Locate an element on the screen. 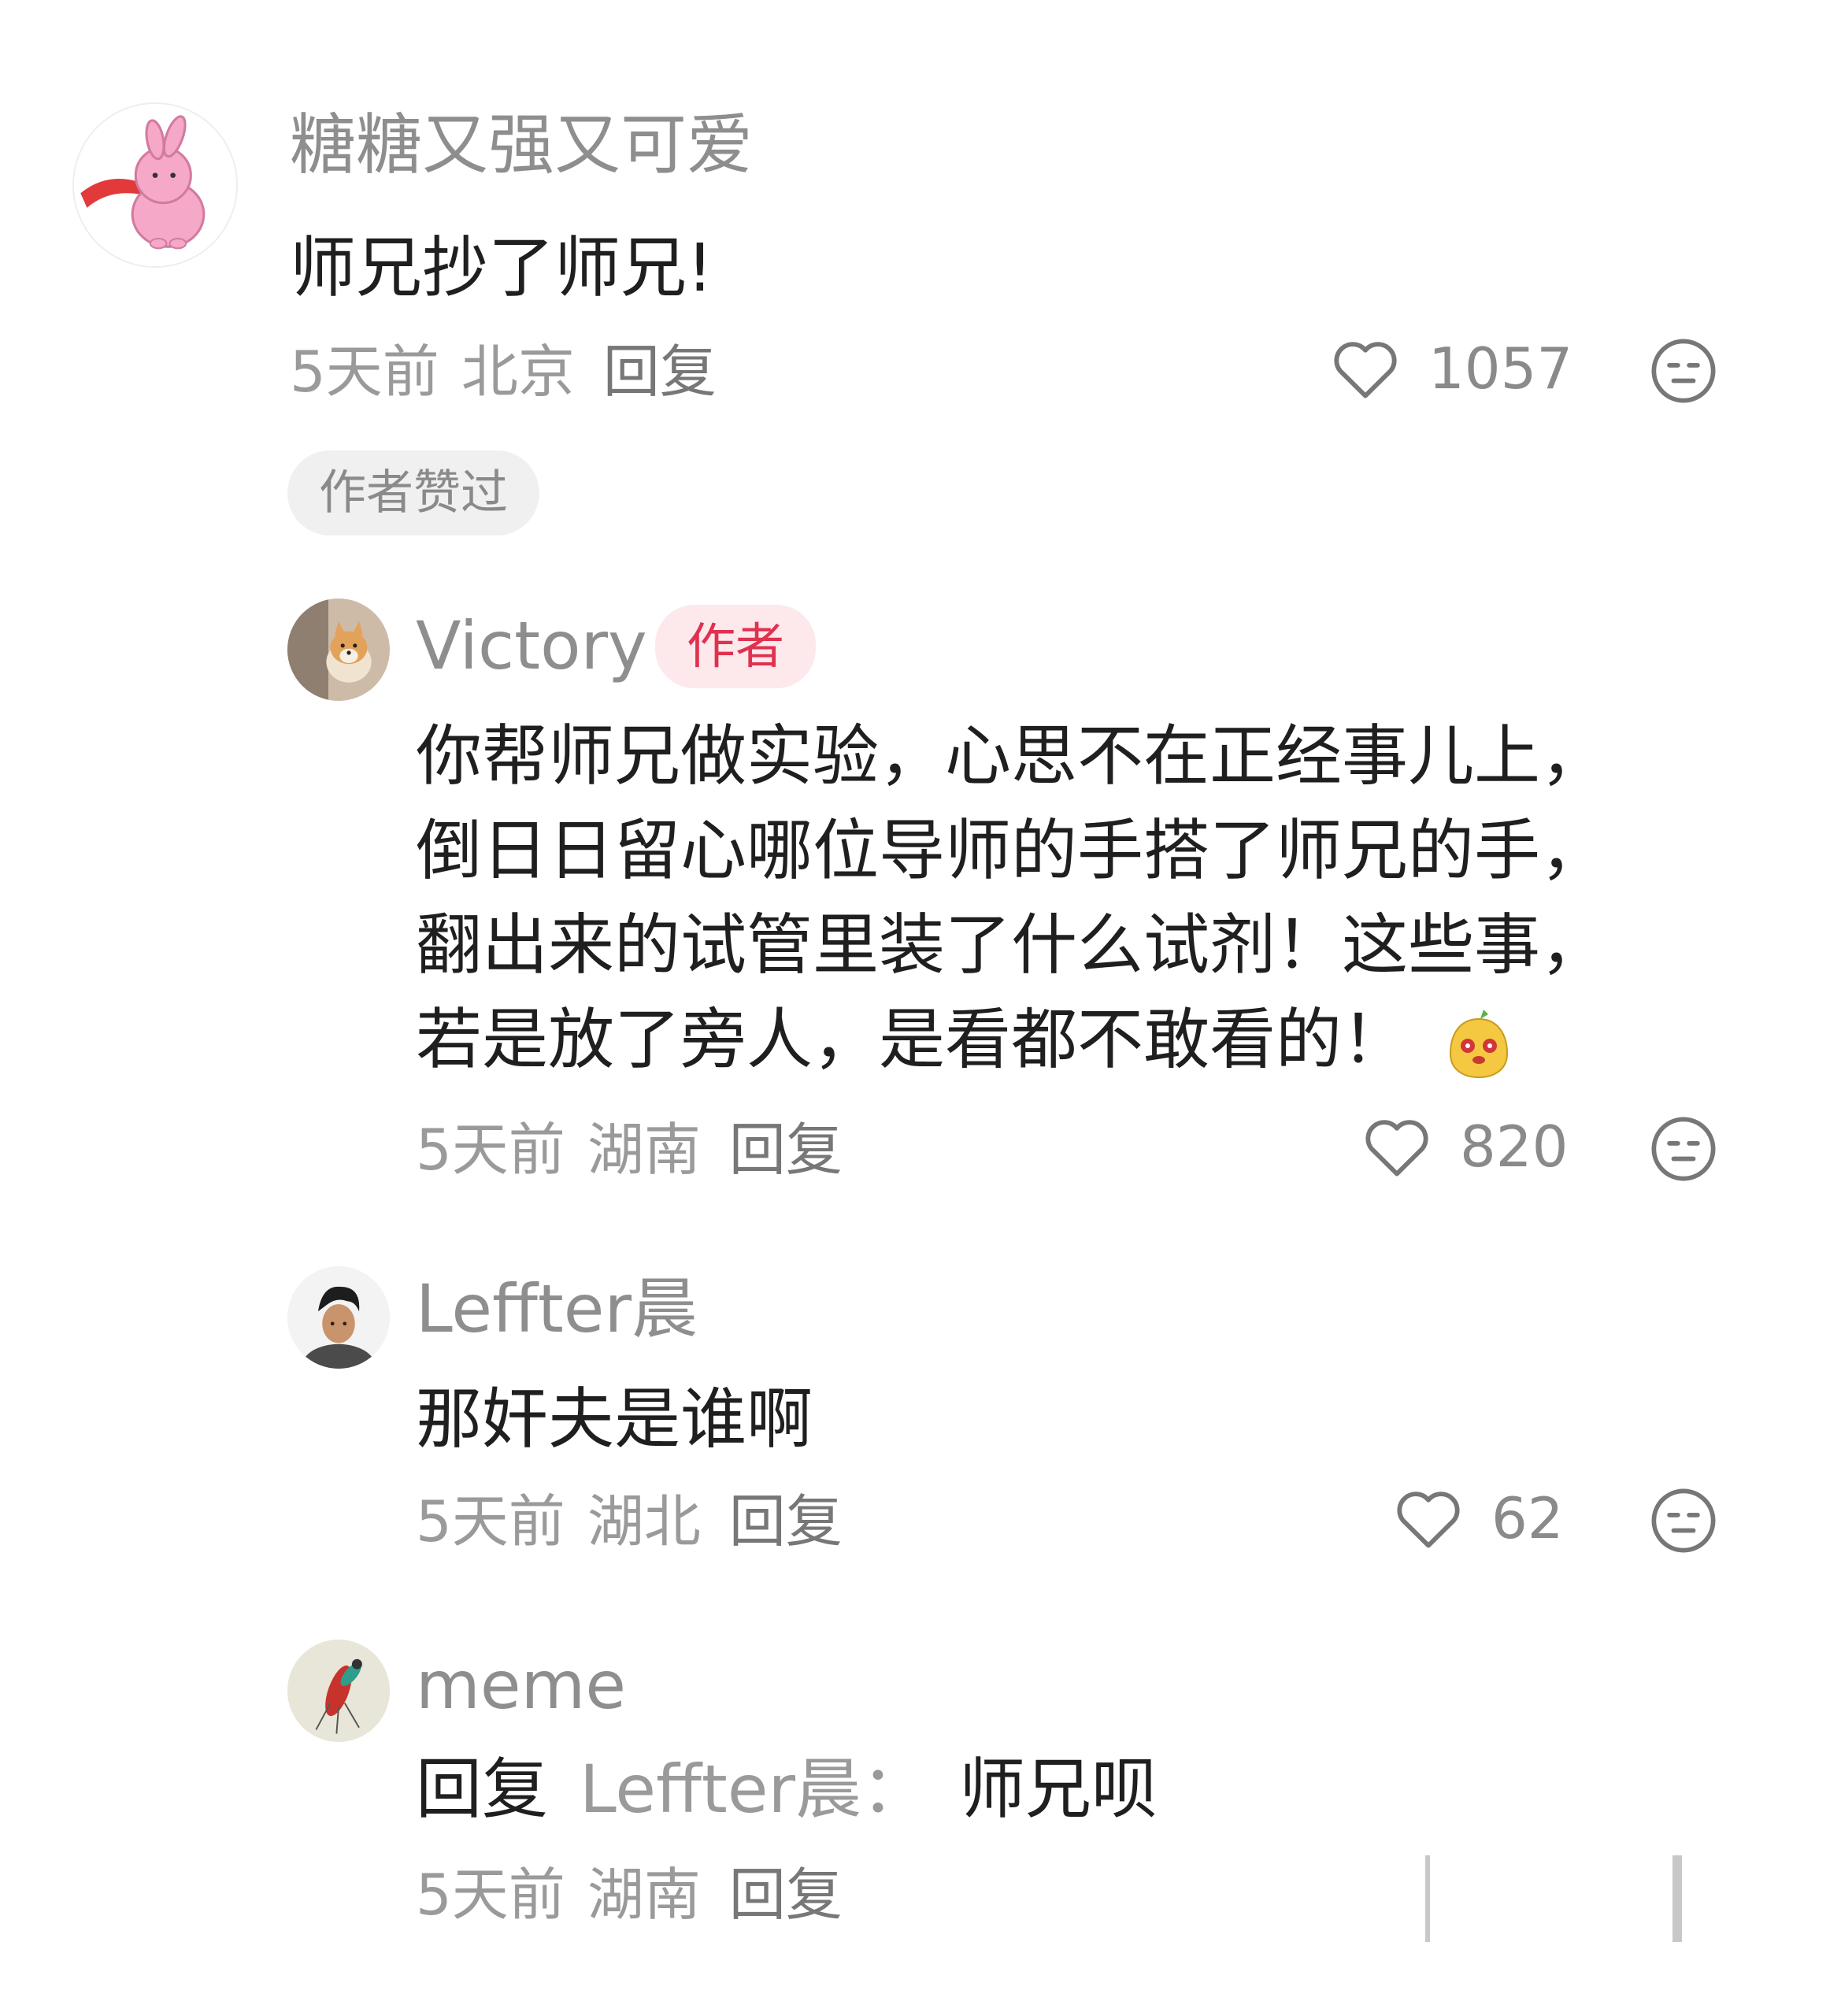 This screenshot has width=1841, height=2016. comment-meta: 5天前 湖北 回复 is located at coordinates (629, 1521).